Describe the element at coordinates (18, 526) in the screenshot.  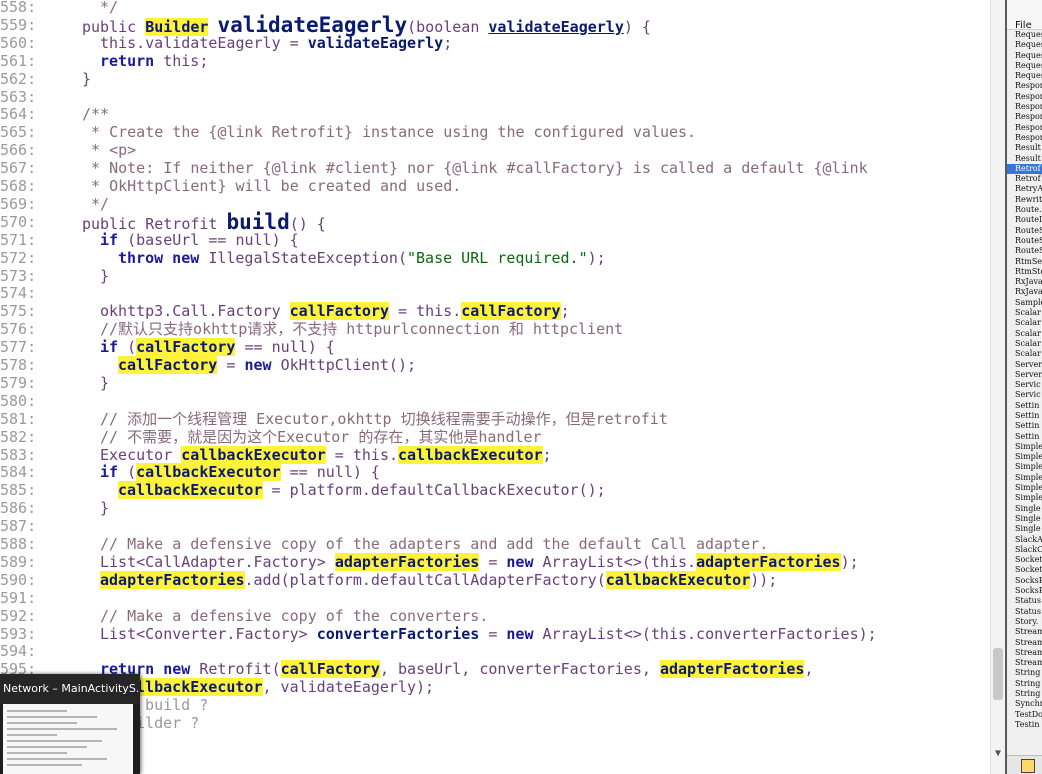
I see `line-number: 587:` at that location.